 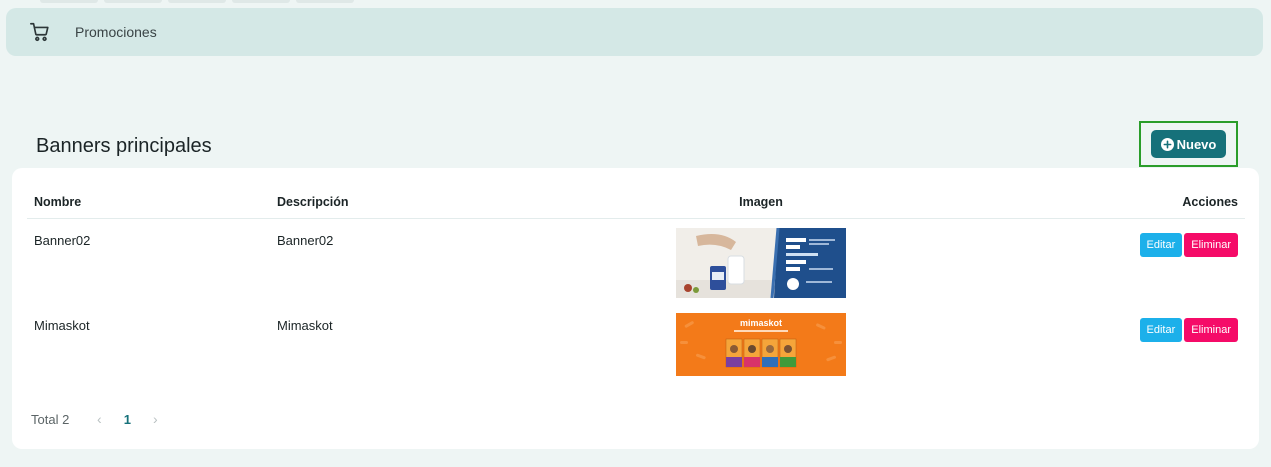 What do you see at coordinates (127, 419) in the screenshot?
I see `pagination-page-current: 1` at bounding box center [127, 419].